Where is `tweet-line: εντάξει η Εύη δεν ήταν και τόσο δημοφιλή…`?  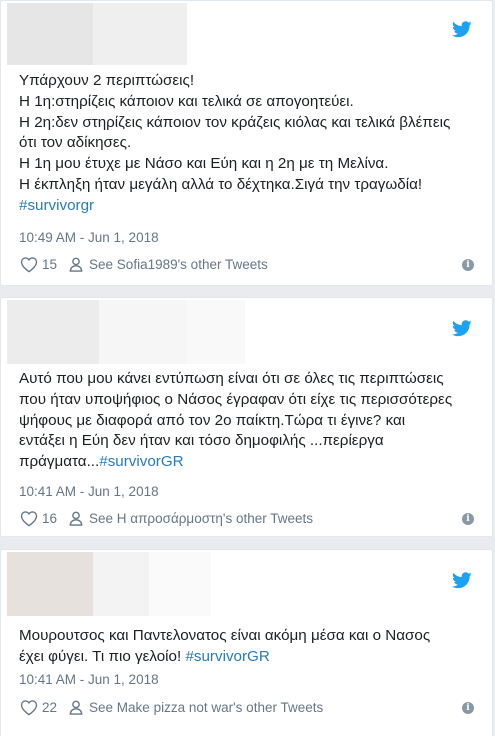 tweet-line: εντάξει η Εύη δεν ήταν και τόσο δημοφιλή… is located at coordinates (201, 441).